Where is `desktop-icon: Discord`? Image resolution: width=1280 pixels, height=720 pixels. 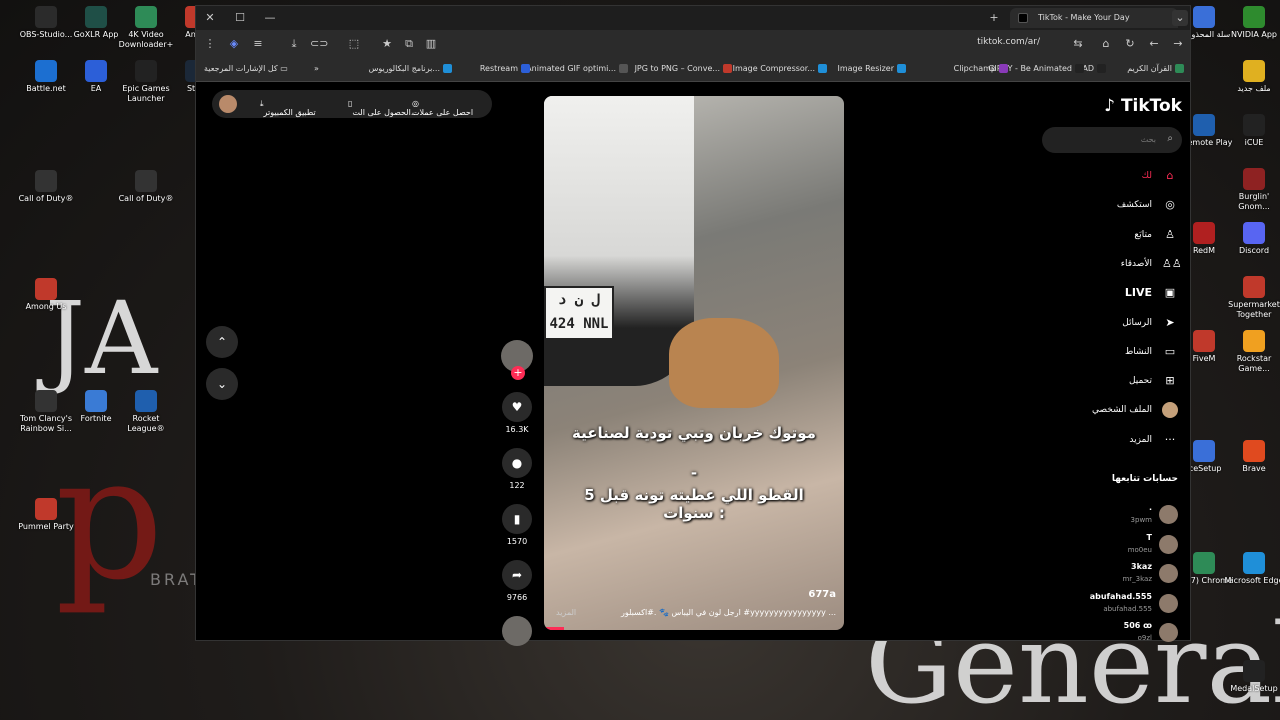
desktop-icon: Discord is located at coordinates (1251, 239).